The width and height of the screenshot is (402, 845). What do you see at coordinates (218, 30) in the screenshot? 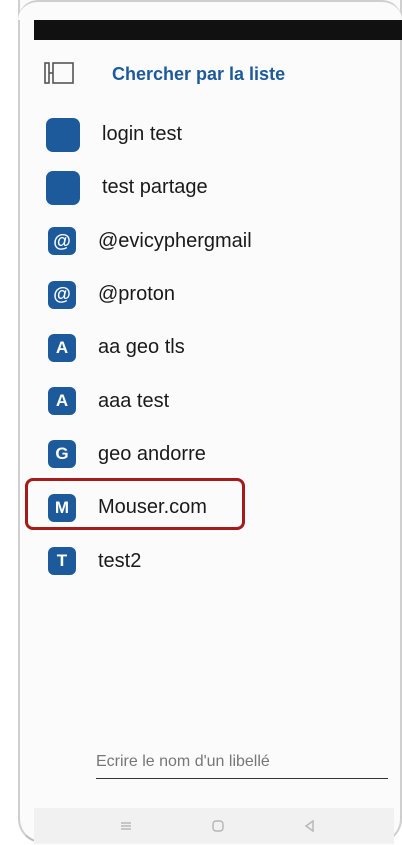
I see `status-bar` at bounding box center [218, 30].